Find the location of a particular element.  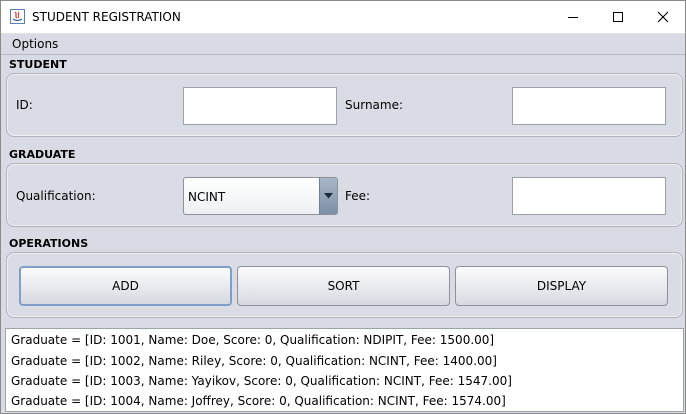

window-title: STUDENT REGISTRATION is located at coordinates (106, 17).